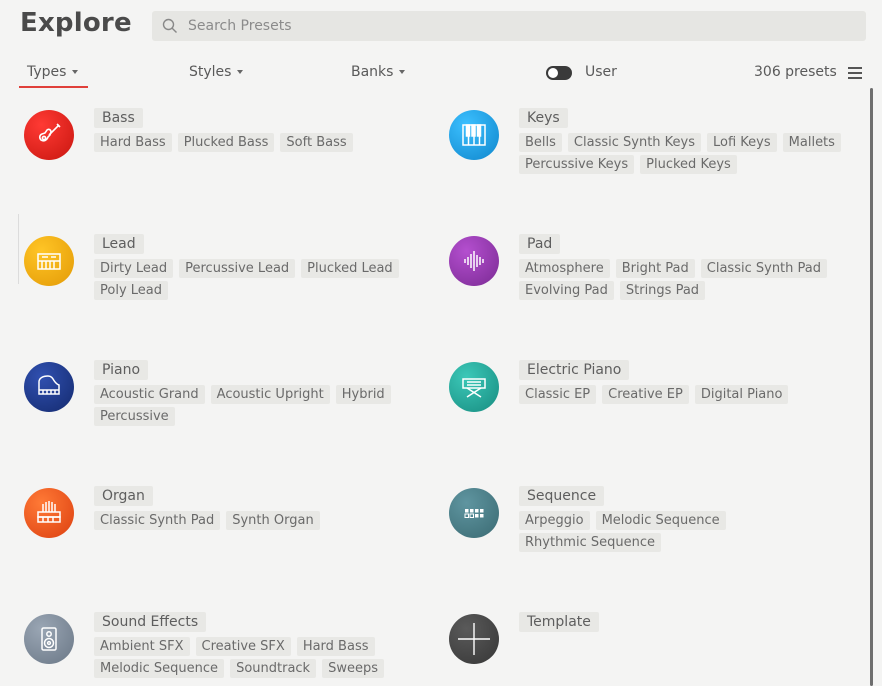 The width and height of the screenshot is (882, 686). What do you see at coordinates (47, 72) in the screenshot?
I see `types-label: Types` at bounding box center [47, 72].